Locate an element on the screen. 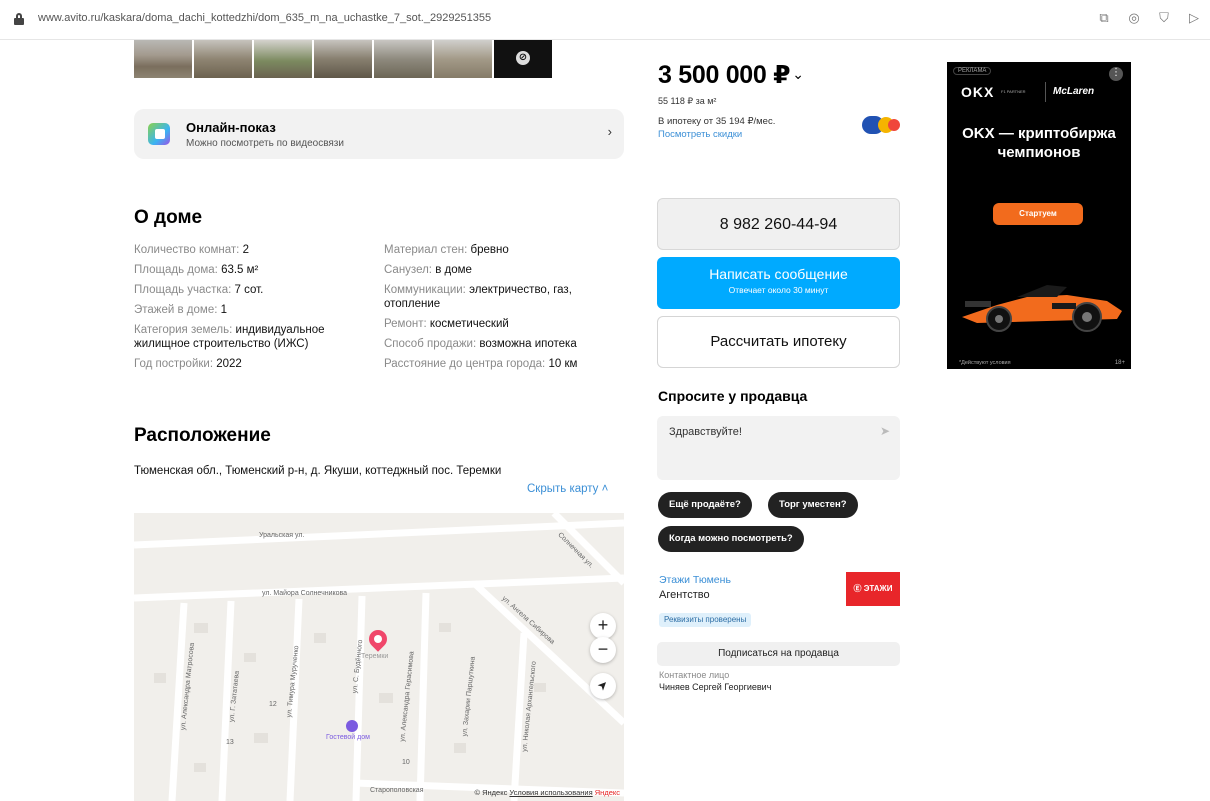 The height and width of the screenshot is (801, 1210). seller-name-link: Этажи Тюмень is located at coordinates (695, 580).